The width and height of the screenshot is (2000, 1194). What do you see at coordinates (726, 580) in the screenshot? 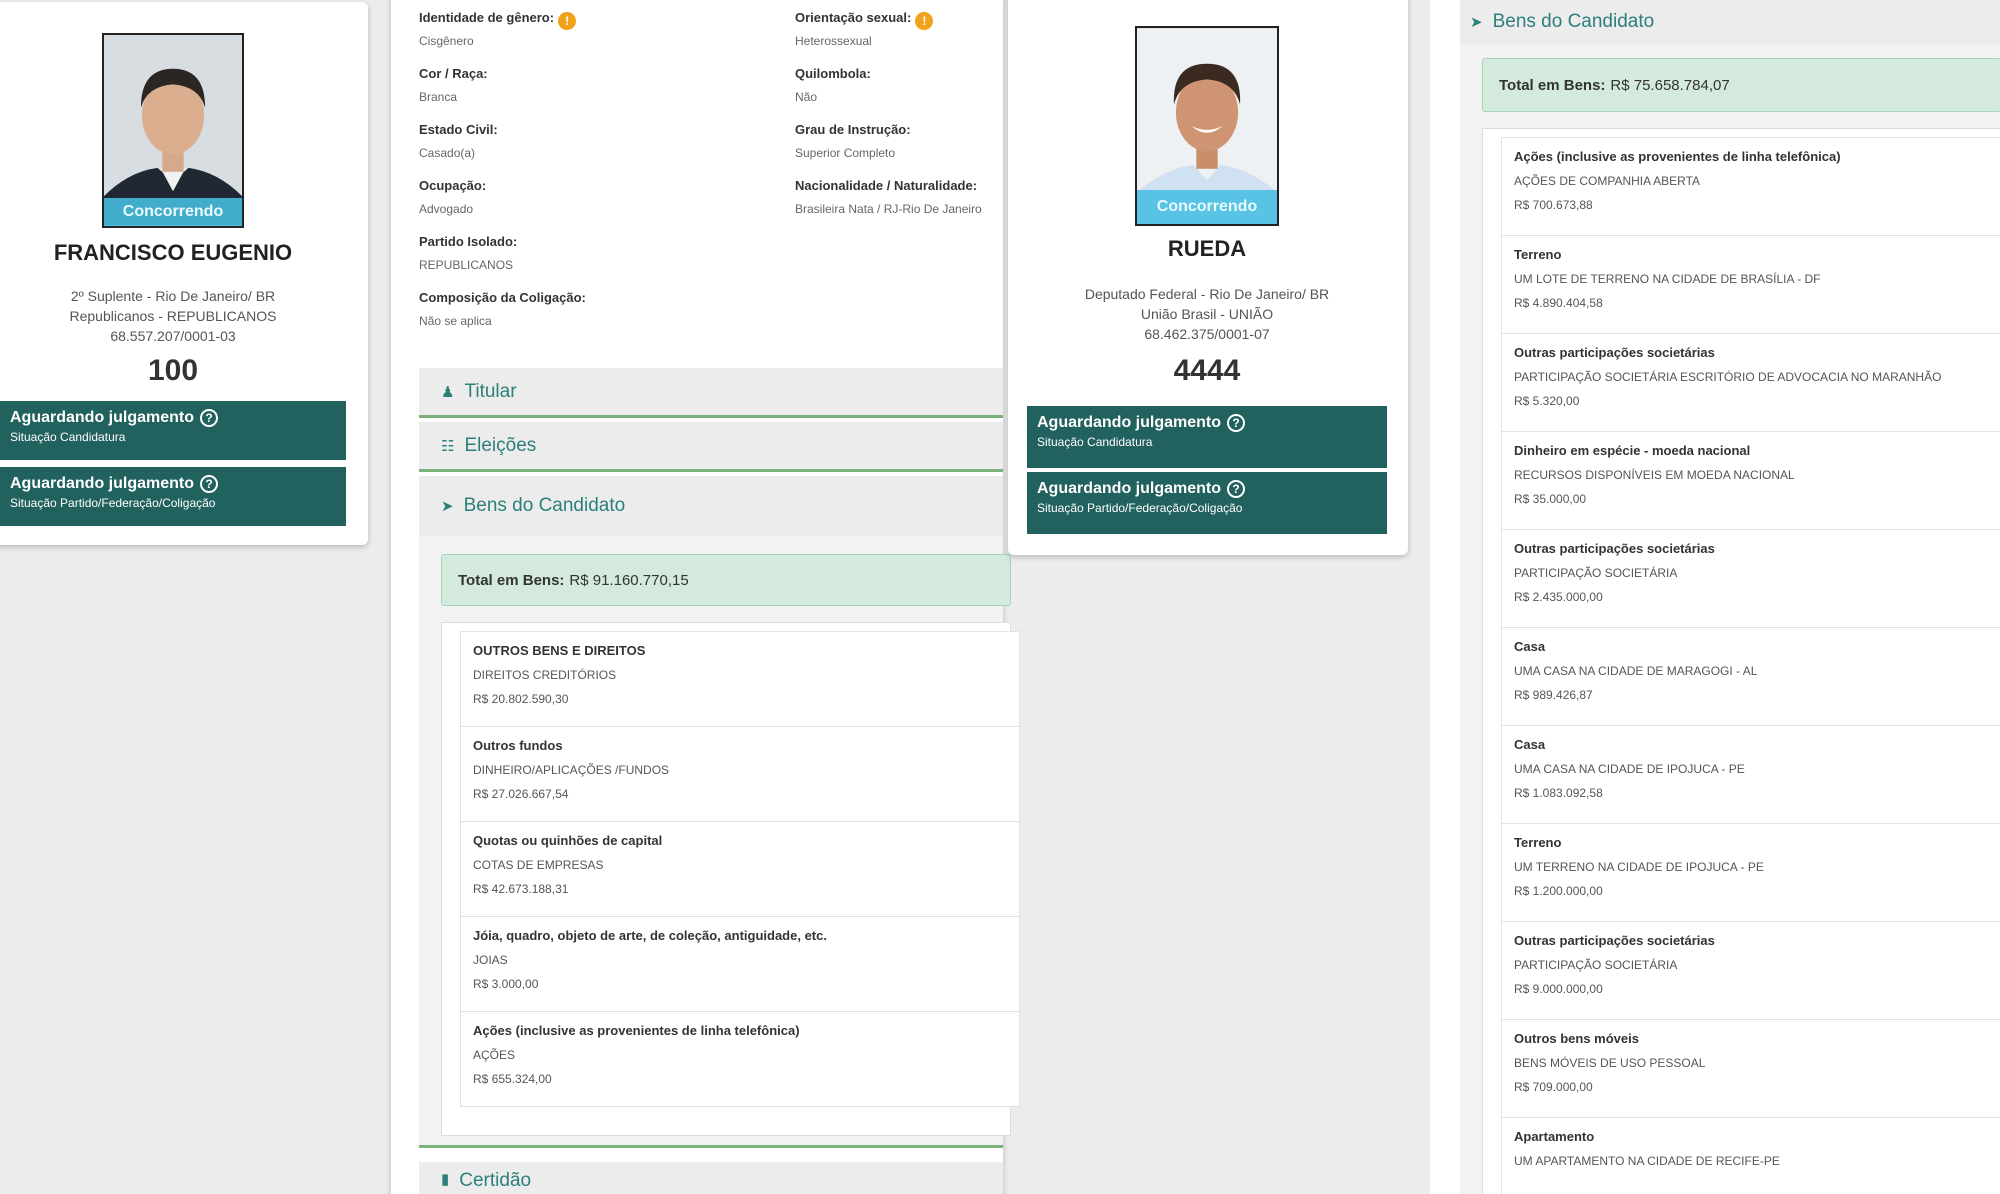
I see `total-bens-box: Total em Bens: R$ 91.160.770,15` at bounding box center [726, 580].